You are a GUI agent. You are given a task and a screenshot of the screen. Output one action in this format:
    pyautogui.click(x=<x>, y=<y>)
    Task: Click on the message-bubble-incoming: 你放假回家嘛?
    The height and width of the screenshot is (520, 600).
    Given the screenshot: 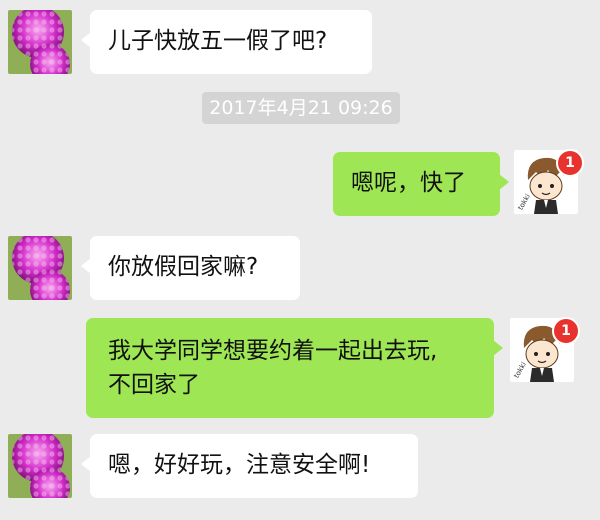 What is the action you would take?
    pyautogui.click(x=190, y=268)
    